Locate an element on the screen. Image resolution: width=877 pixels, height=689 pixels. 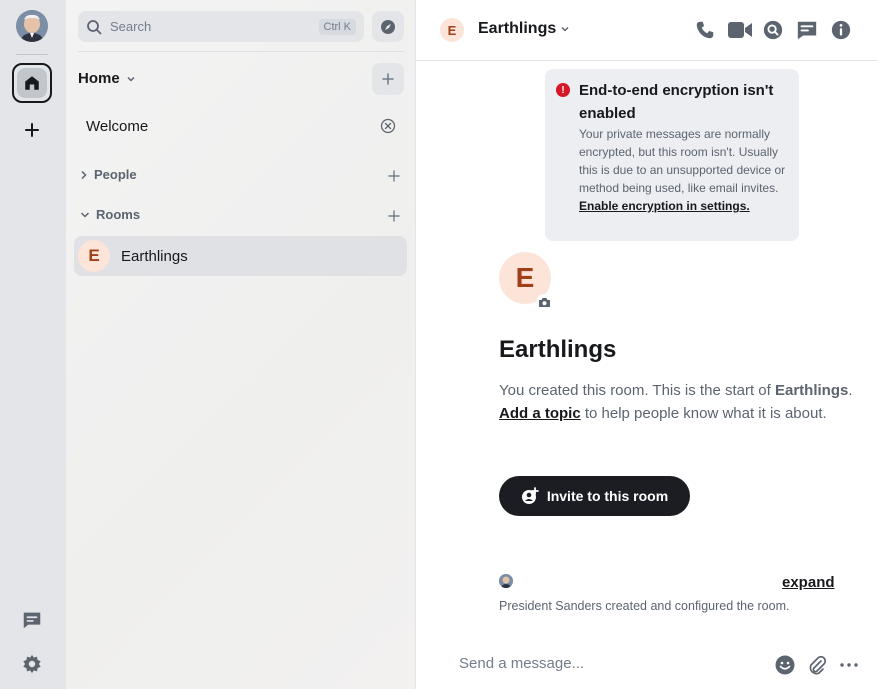
enable-encryption-link: Enable encryption in settings. is located at coordinates (664, 206).